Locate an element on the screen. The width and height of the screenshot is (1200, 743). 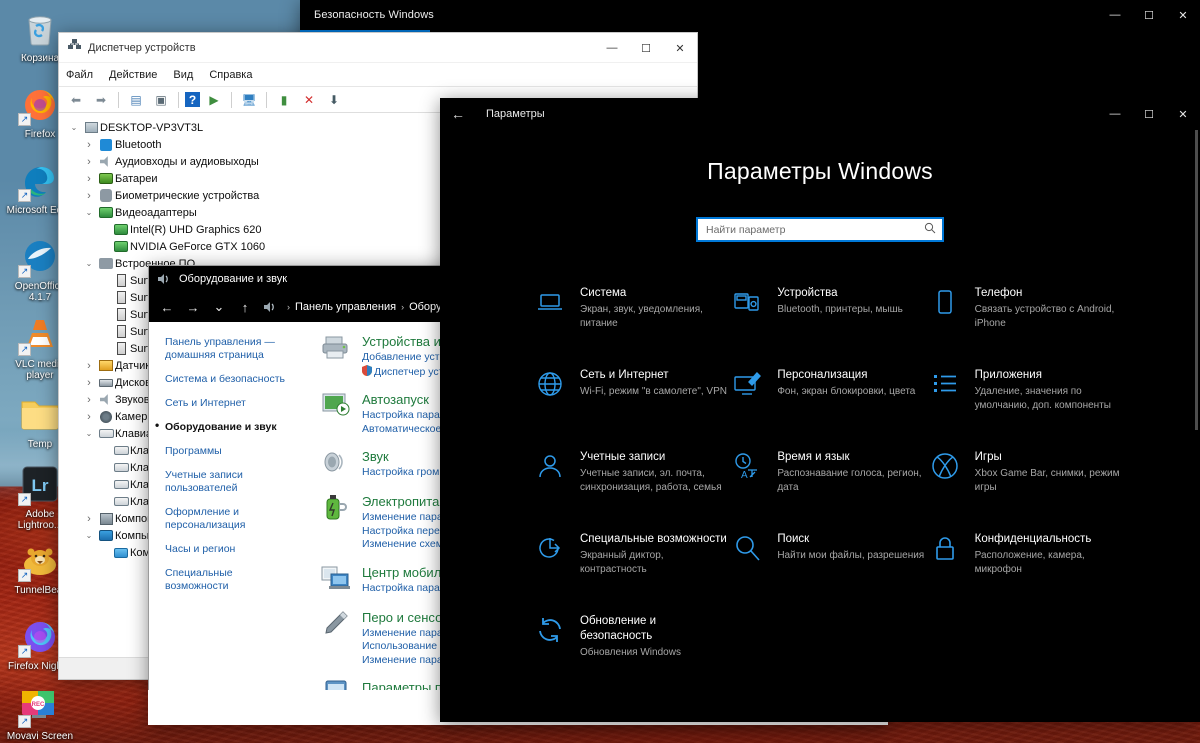
settings-tile-0: Система Экран, звук, уведомления, питание is located at coordinates (634, 308).